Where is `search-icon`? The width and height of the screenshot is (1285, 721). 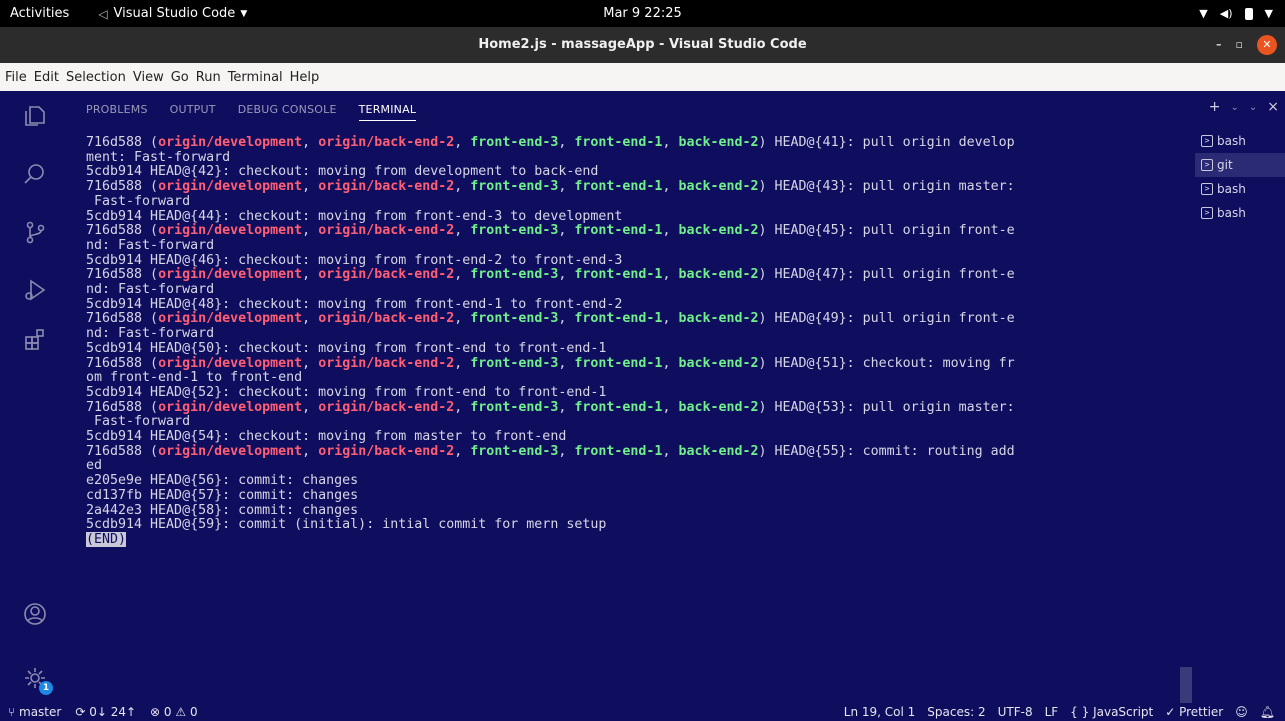 search-icon is located at coordinates (35, 174).